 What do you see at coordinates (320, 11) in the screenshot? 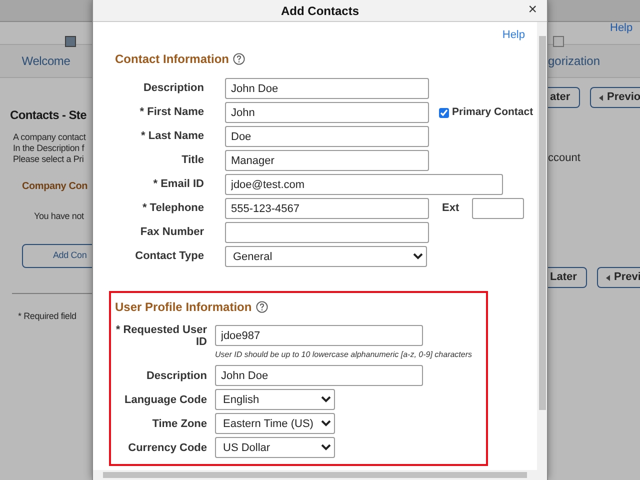
I see `dialog-title: Add Contacts` at bounding box center [320, 11].